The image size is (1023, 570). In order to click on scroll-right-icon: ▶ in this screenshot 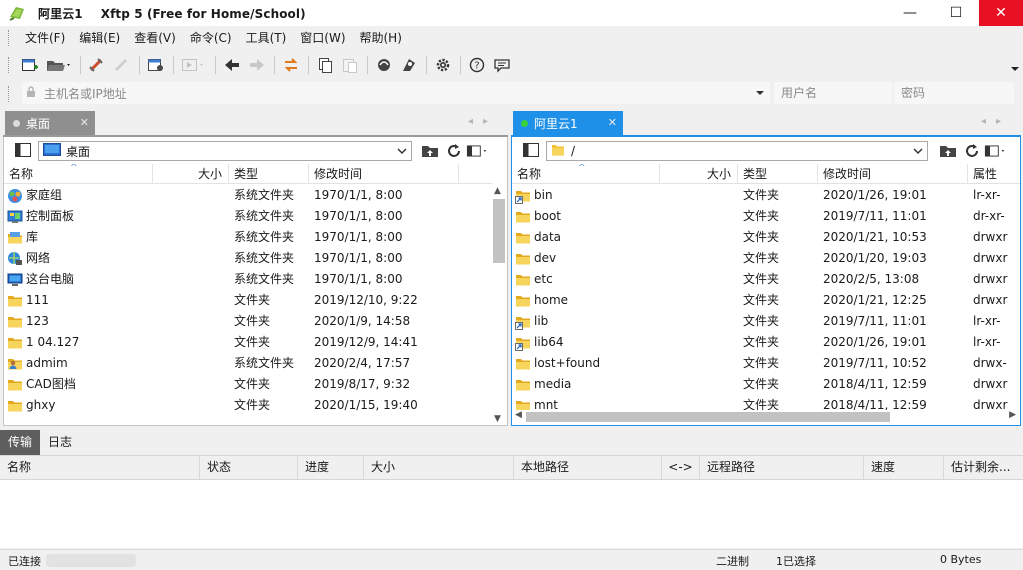, I will do `click(1012, 415)`.